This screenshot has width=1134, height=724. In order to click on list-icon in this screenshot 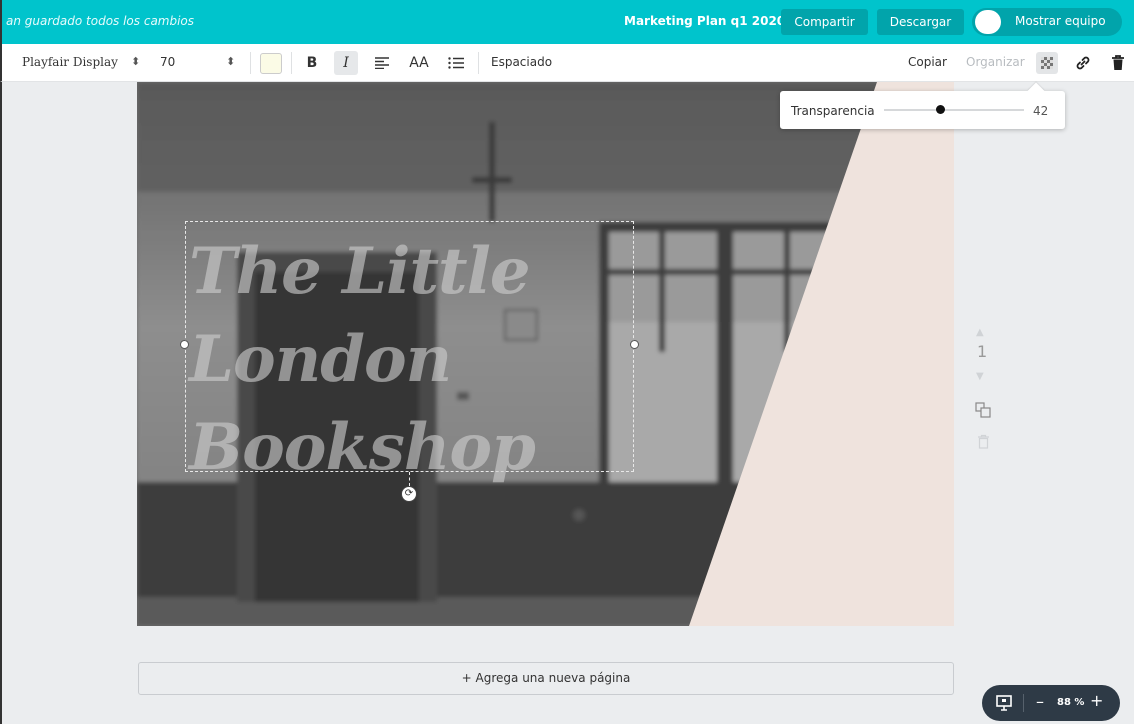, I will do `click(456, 63)`.